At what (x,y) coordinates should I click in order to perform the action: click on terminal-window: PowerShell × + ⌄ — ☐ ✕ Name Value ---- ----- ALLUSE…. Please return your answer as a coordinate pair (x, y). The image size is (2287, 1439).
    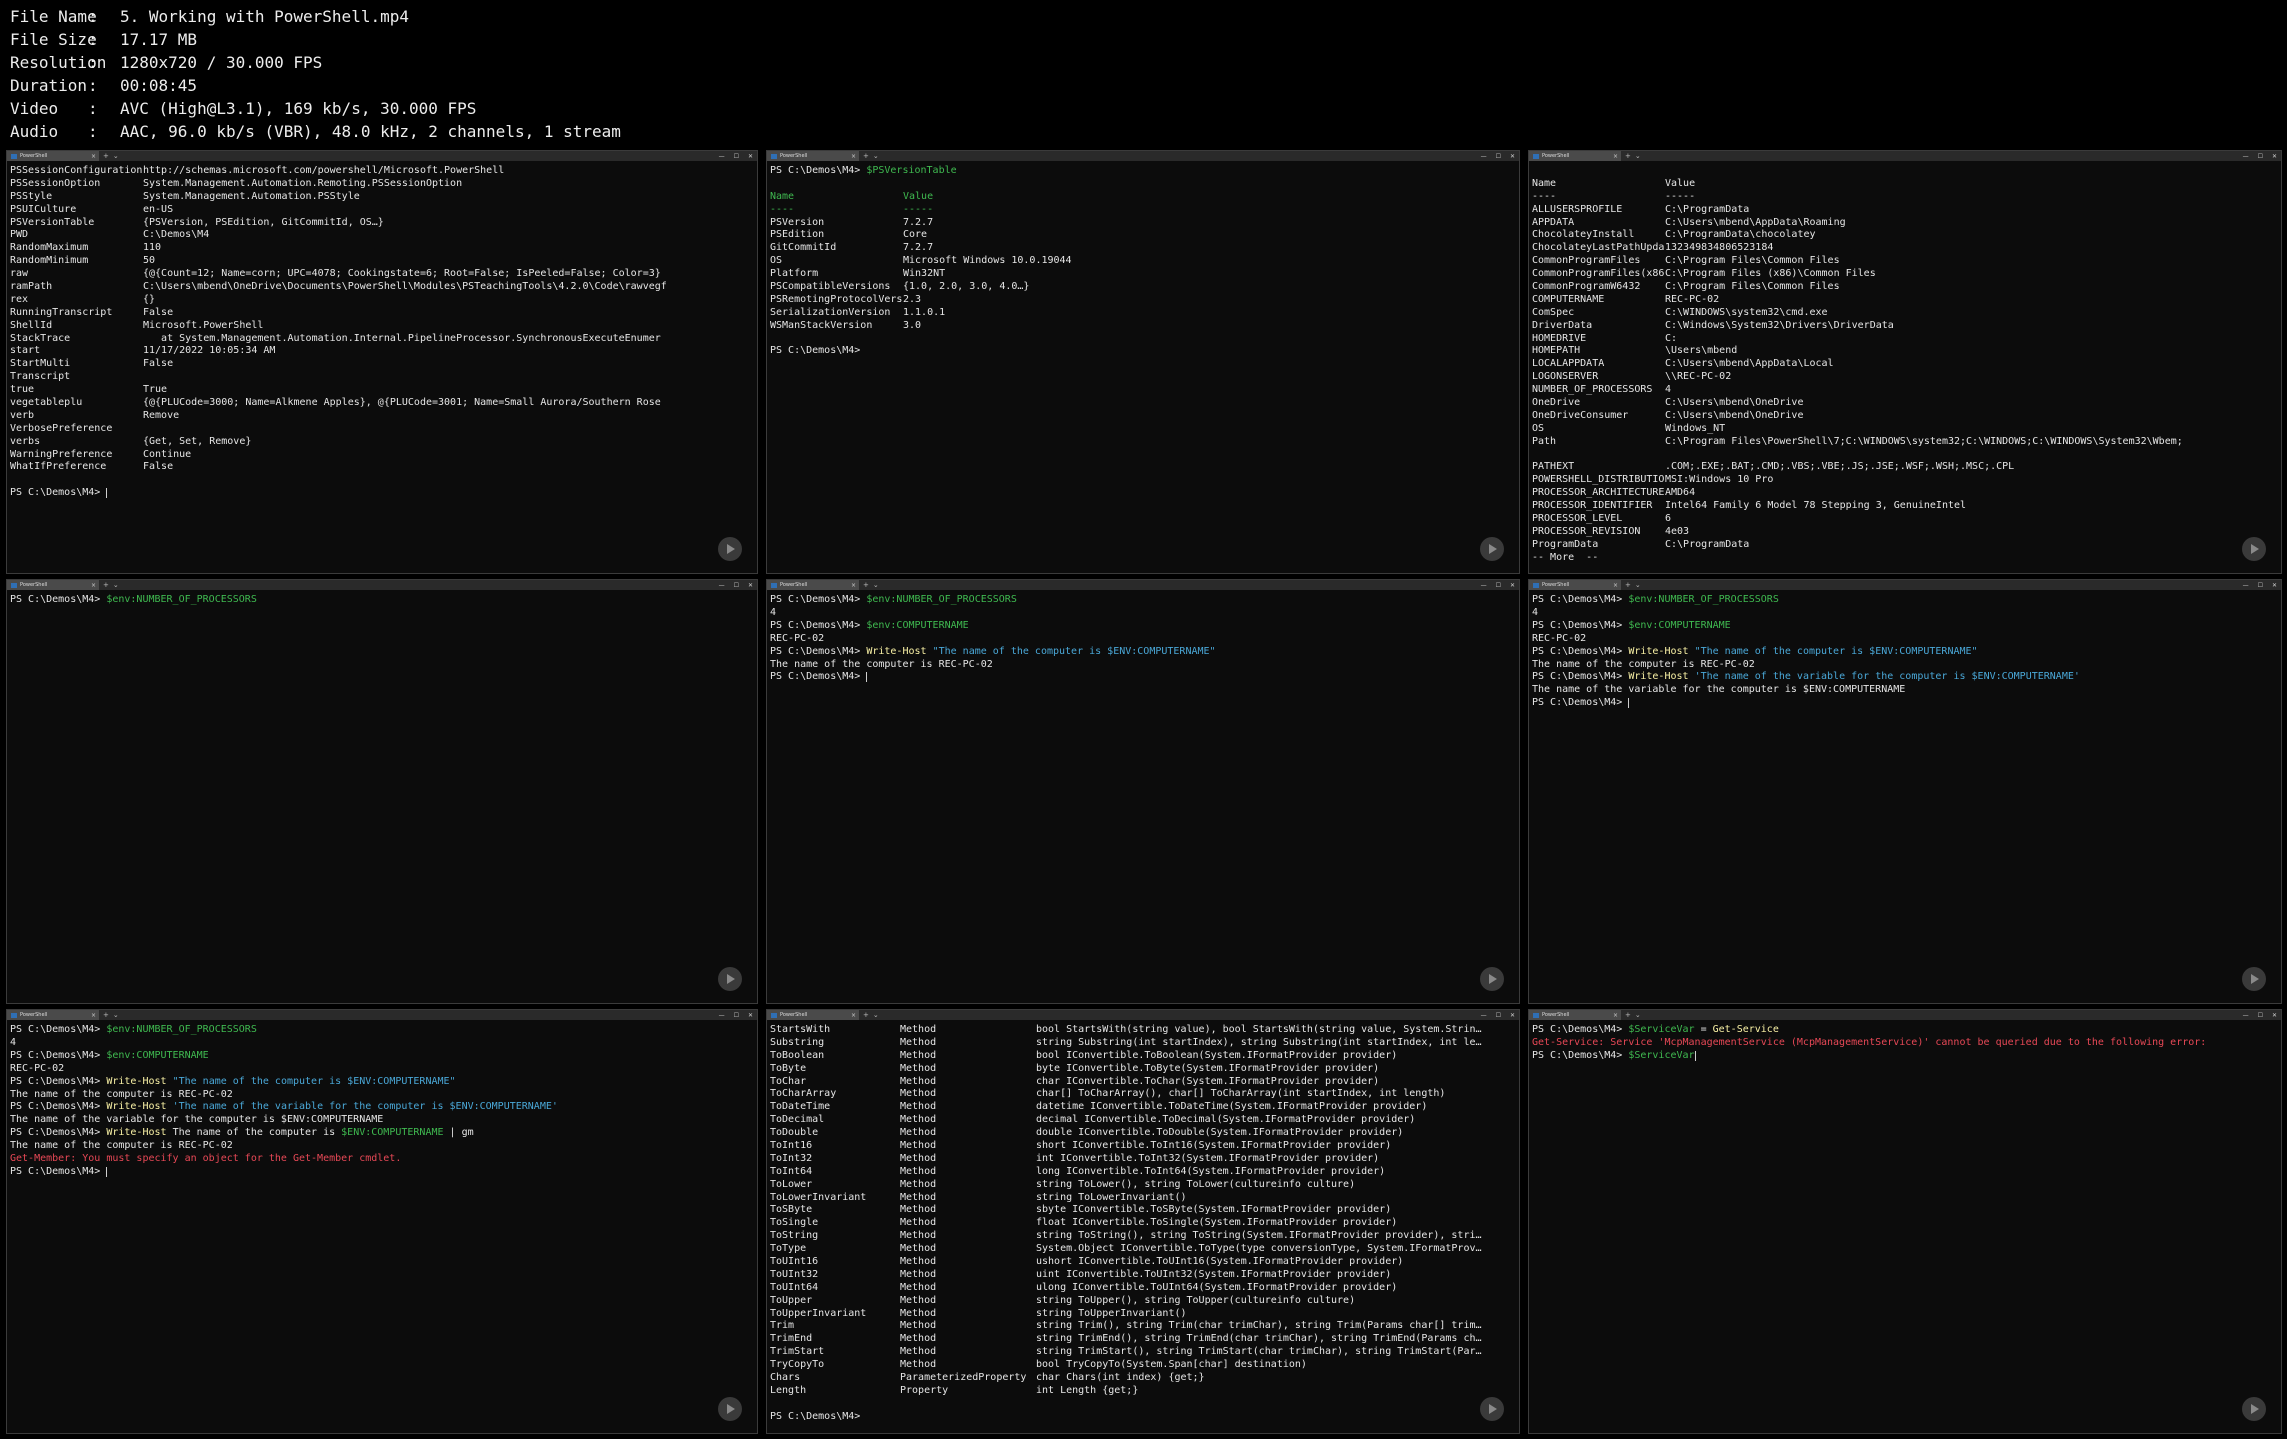
    Looking at the image, I should click on (1905, 362).